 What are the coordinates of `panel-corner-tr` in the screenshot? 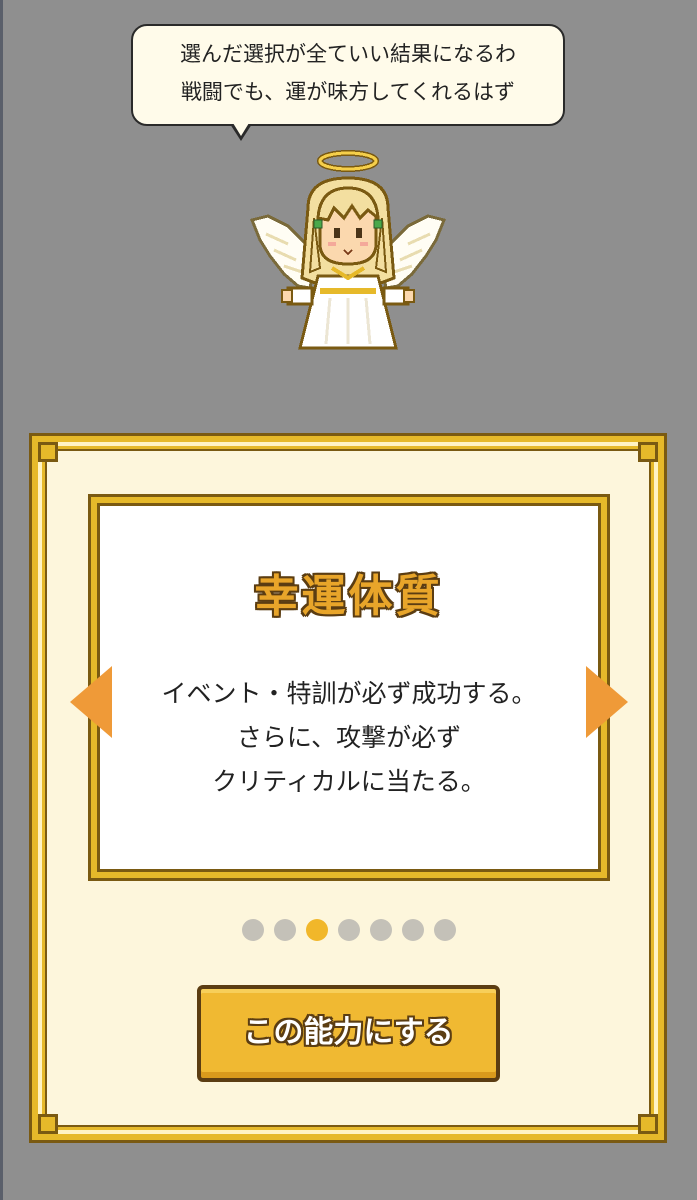 It's located at (648, 452).